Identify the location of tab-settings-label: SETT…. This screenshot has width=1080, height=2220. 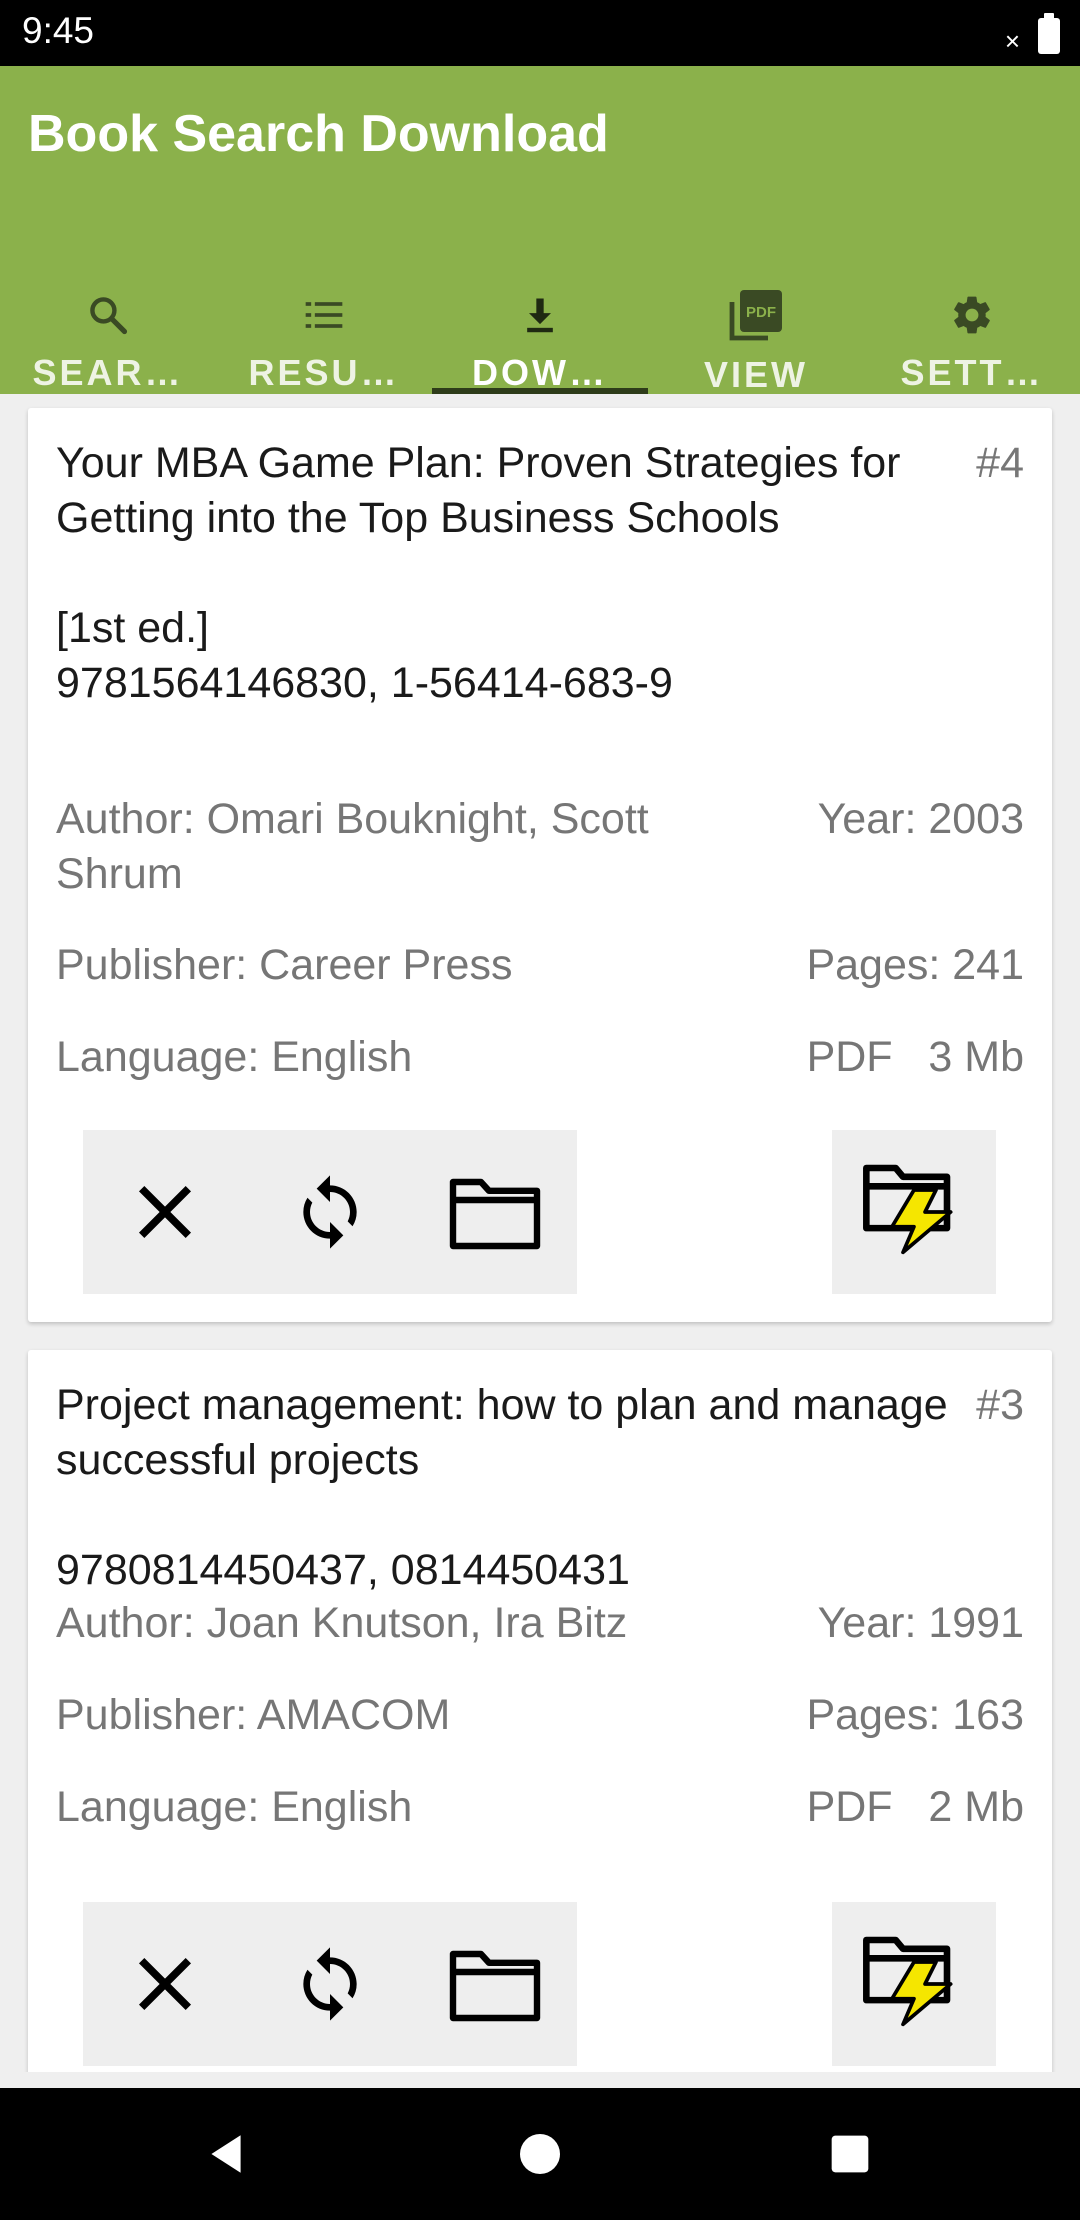
(972, 372).